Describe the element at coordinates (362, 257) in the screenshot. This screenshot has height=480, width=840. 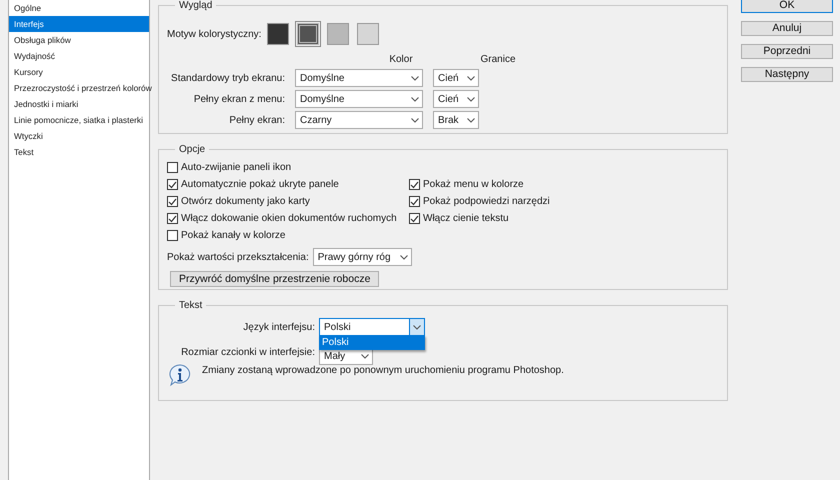
I see `transform-dropdown: Prawy górny róg` at that location.